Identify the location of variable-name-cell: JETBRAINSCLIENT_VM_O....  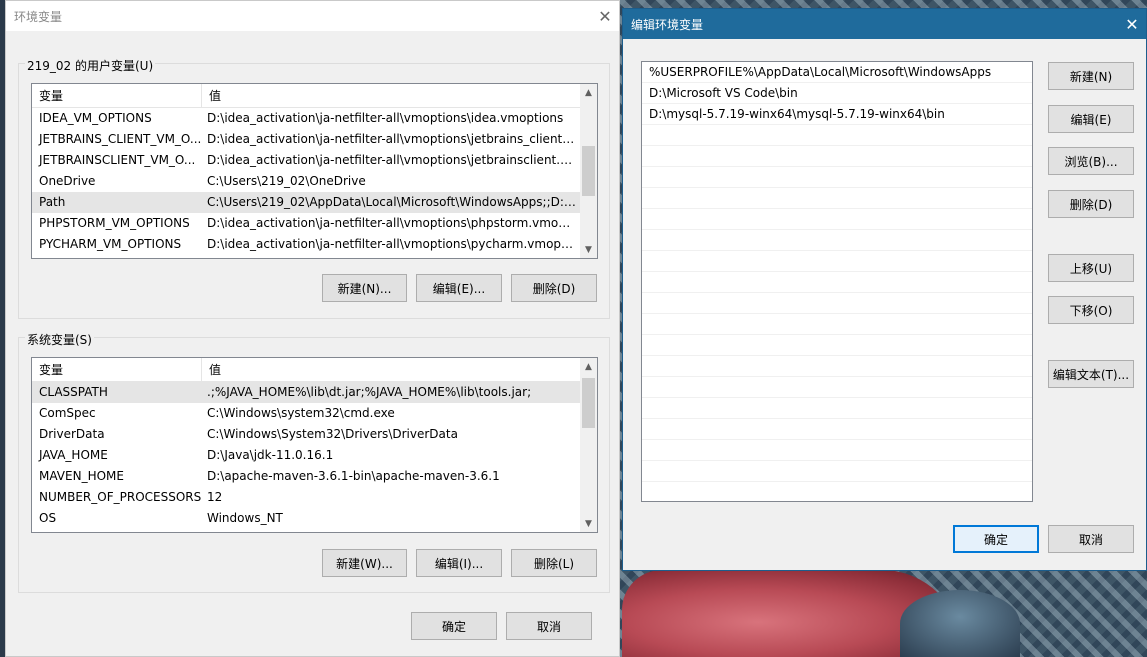
(117, 160).